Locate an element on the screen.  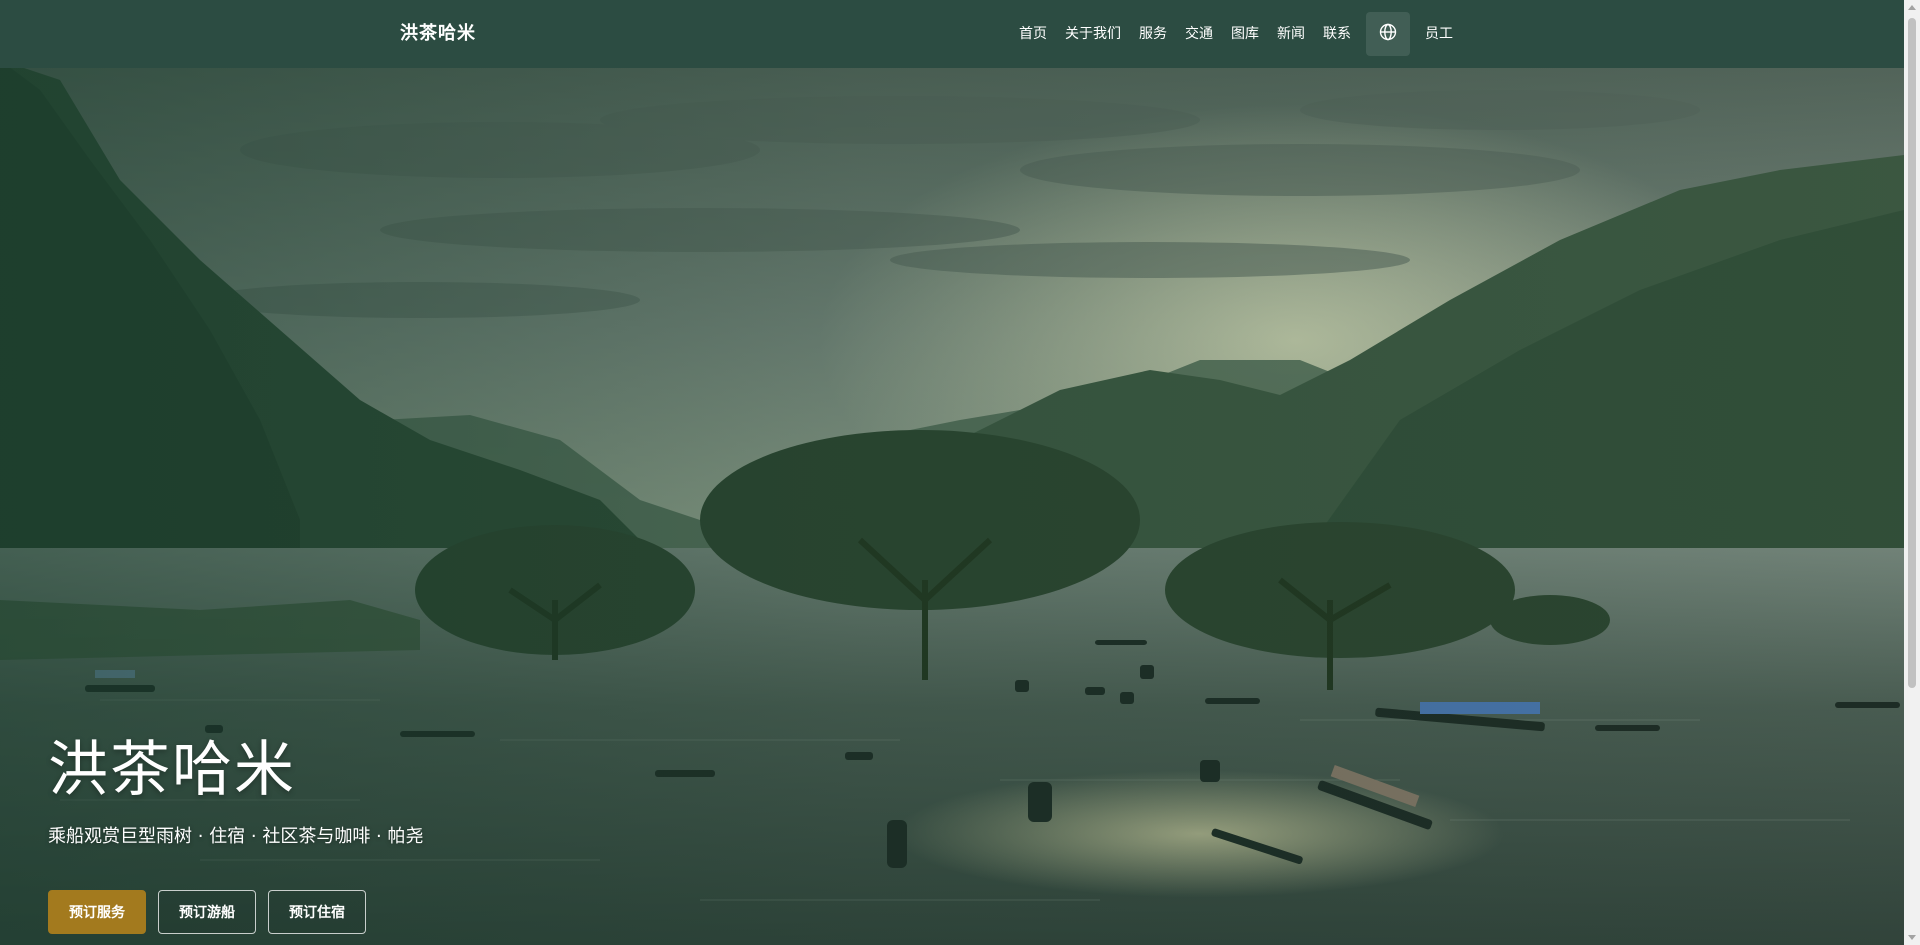
globe-icon is located at coordinates (1388, 34).